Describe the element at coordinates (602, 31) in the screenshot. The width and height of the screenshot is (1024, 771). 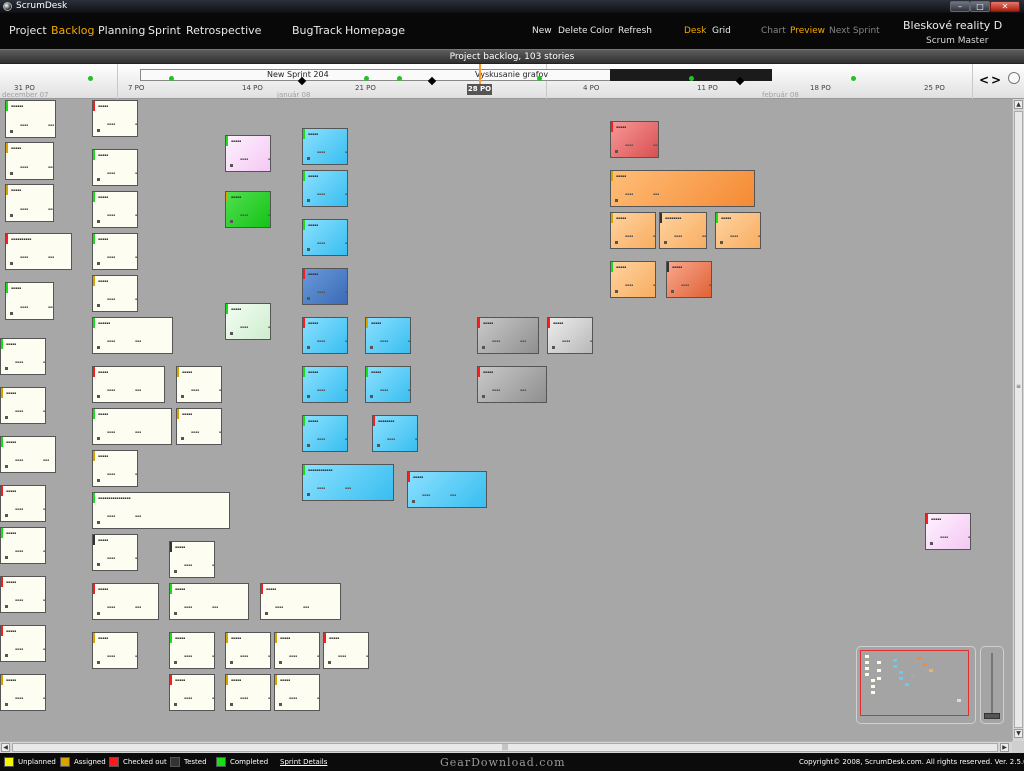
I see `color-button: Color` at that location.